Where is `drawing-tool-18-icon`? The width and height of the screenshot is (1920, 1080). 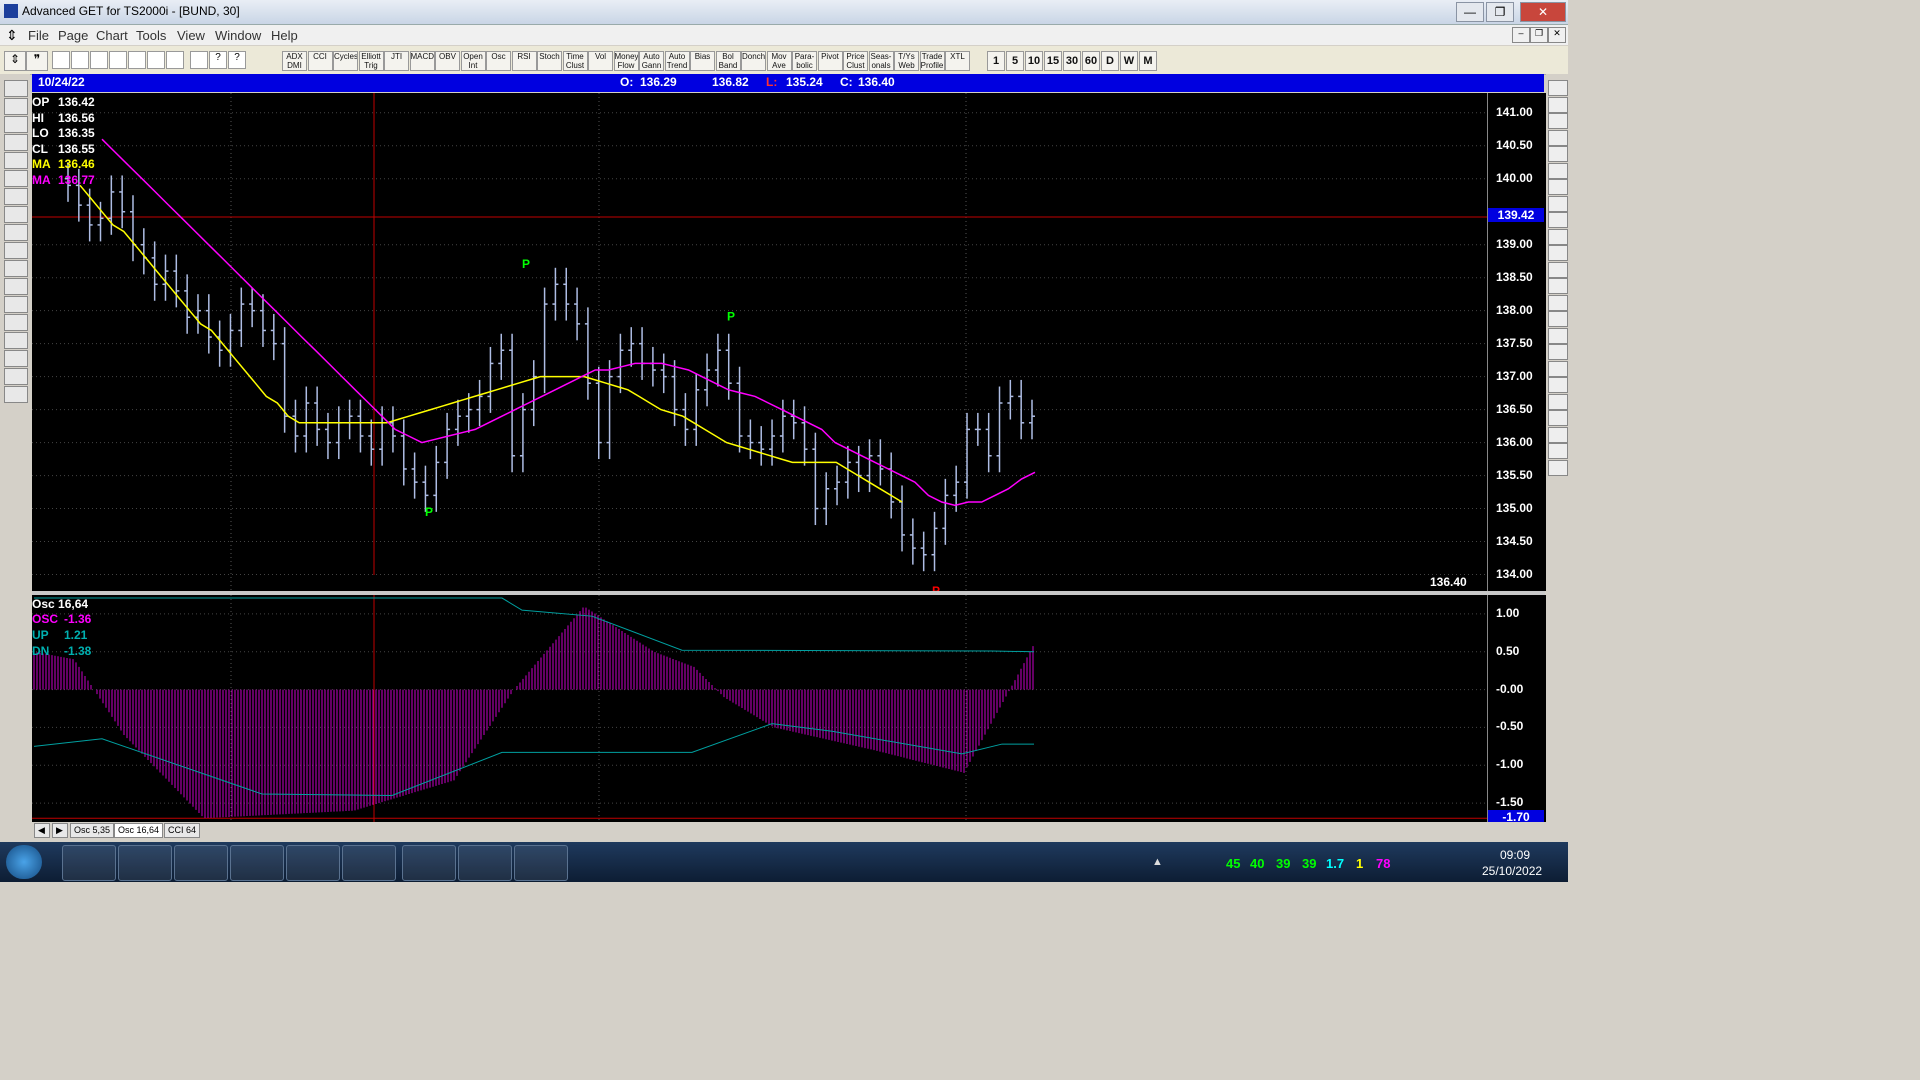 drawing-tool-18-icon is located at coordinates (1558, 385).